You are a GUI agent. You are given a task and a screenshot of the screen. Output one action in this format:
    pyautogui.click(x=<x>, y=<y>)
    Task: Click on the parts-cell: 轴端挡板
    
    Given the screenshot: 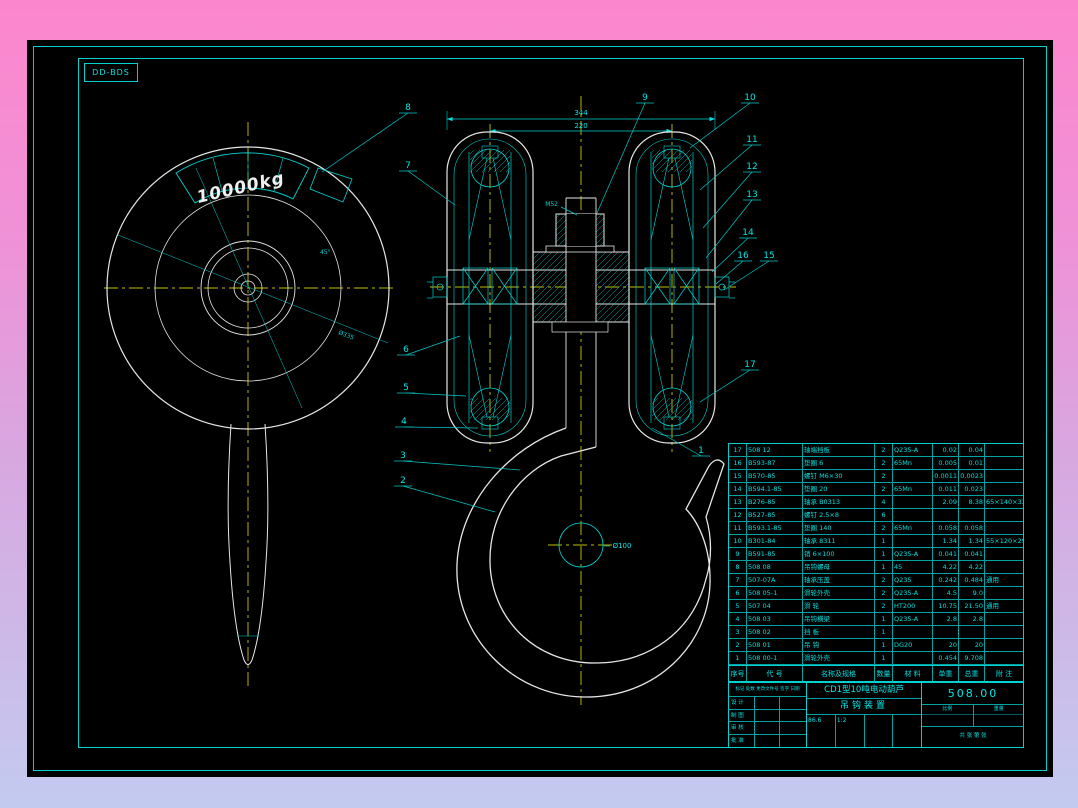 What is the action you would take?
    pyautogui.click(x=839, y=450)
    